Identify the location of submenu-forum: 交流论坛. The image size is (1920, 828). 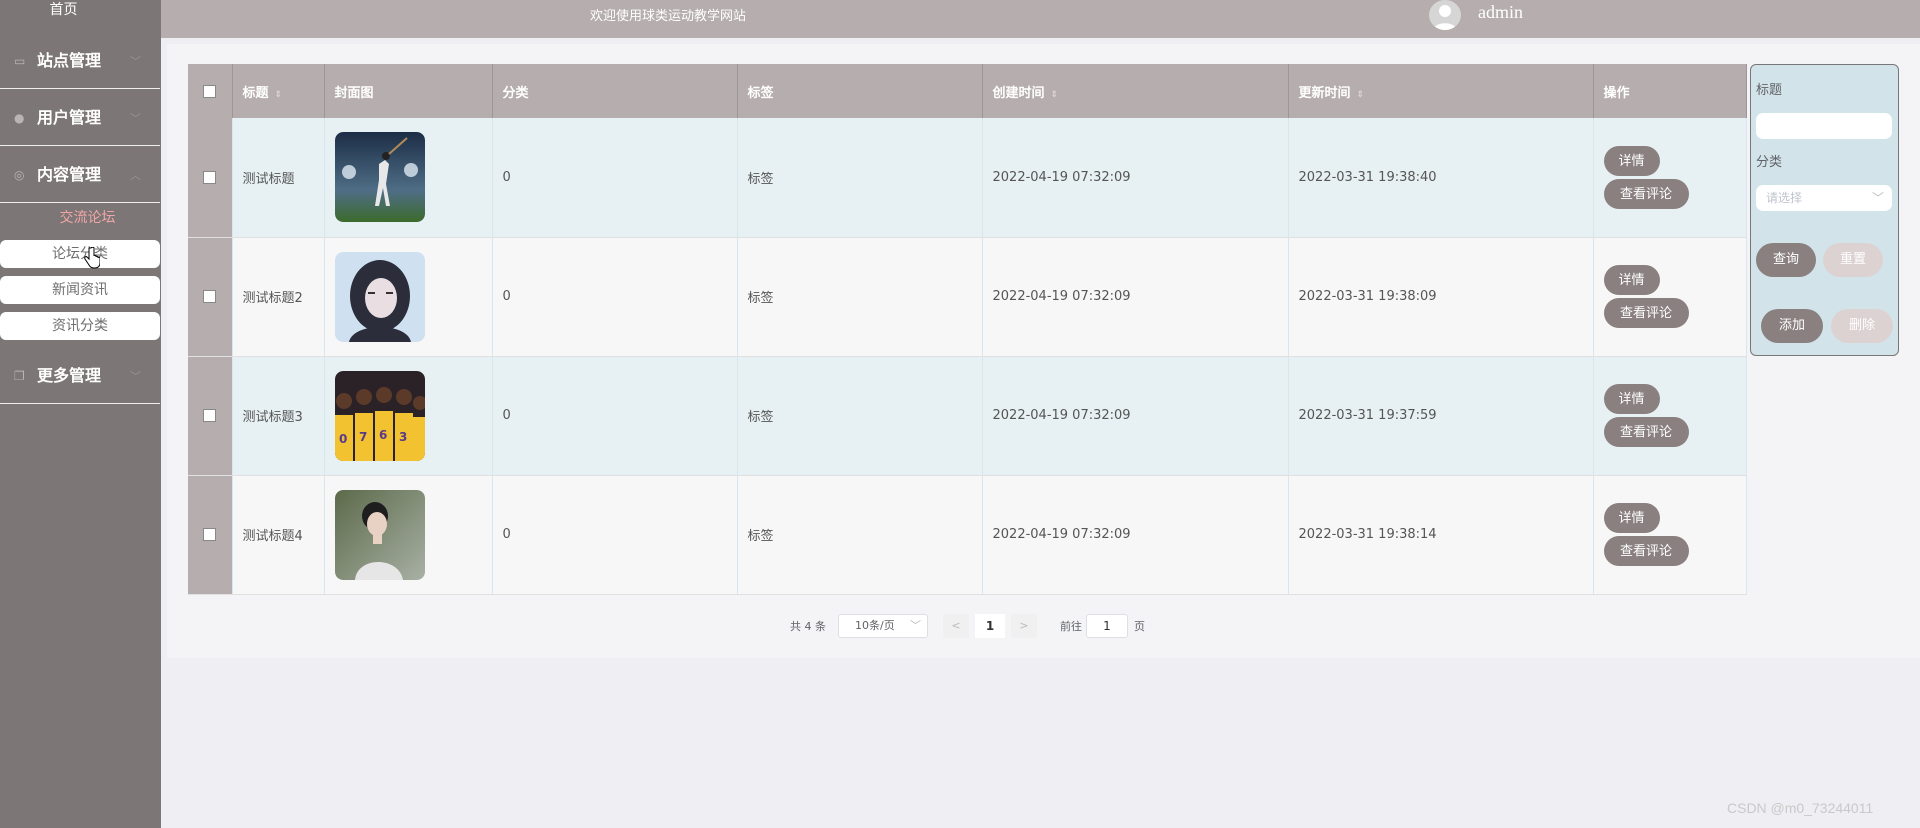
(87, 217).